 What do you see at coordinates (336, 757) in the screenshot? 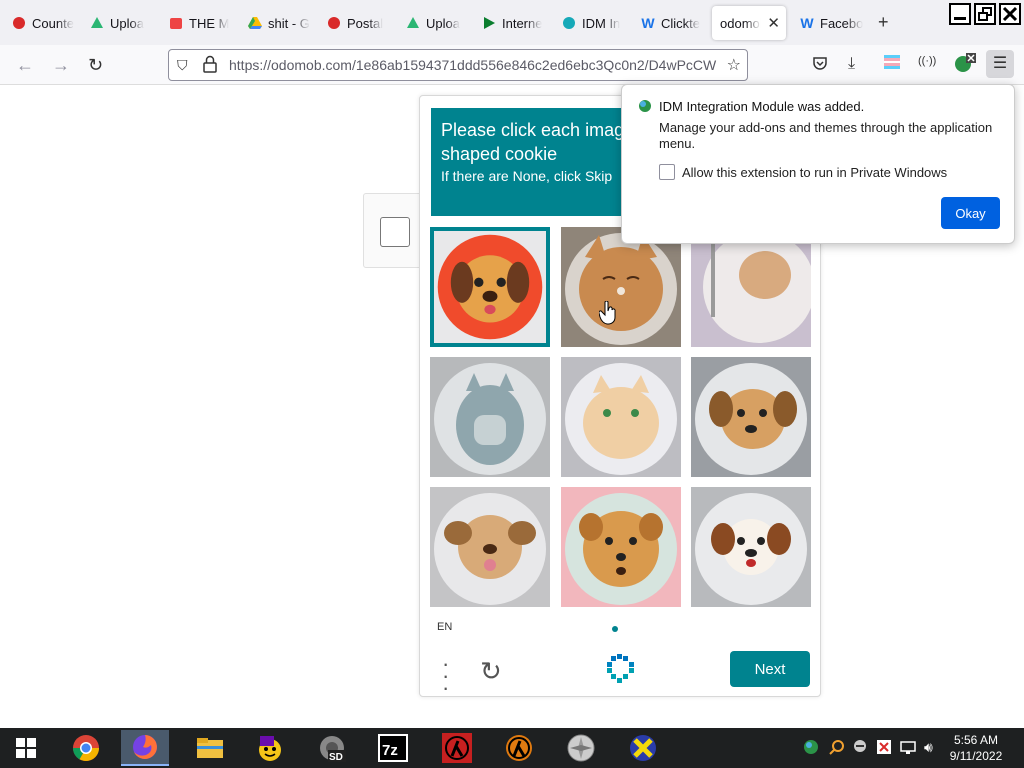
I see `svg-text: SD` at bounding box center [336, 757].